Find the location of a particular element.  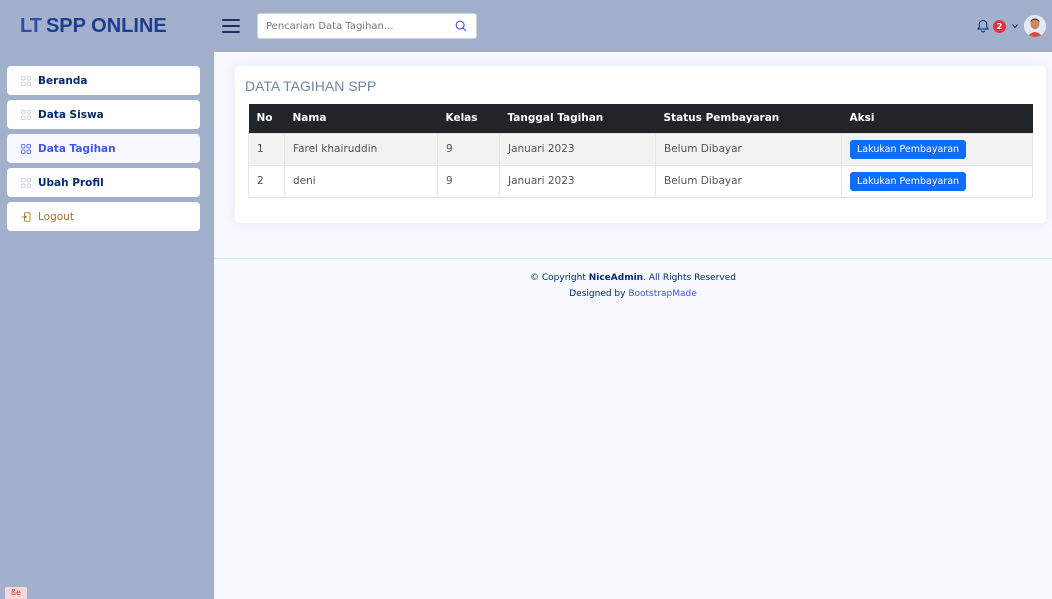

bell-icon is located at coordinates (983, 26).